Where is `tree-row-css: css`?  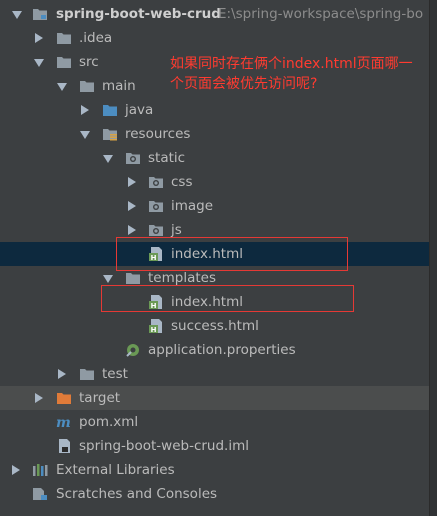
tree-row-css: css is located at coordinates (214, 182).